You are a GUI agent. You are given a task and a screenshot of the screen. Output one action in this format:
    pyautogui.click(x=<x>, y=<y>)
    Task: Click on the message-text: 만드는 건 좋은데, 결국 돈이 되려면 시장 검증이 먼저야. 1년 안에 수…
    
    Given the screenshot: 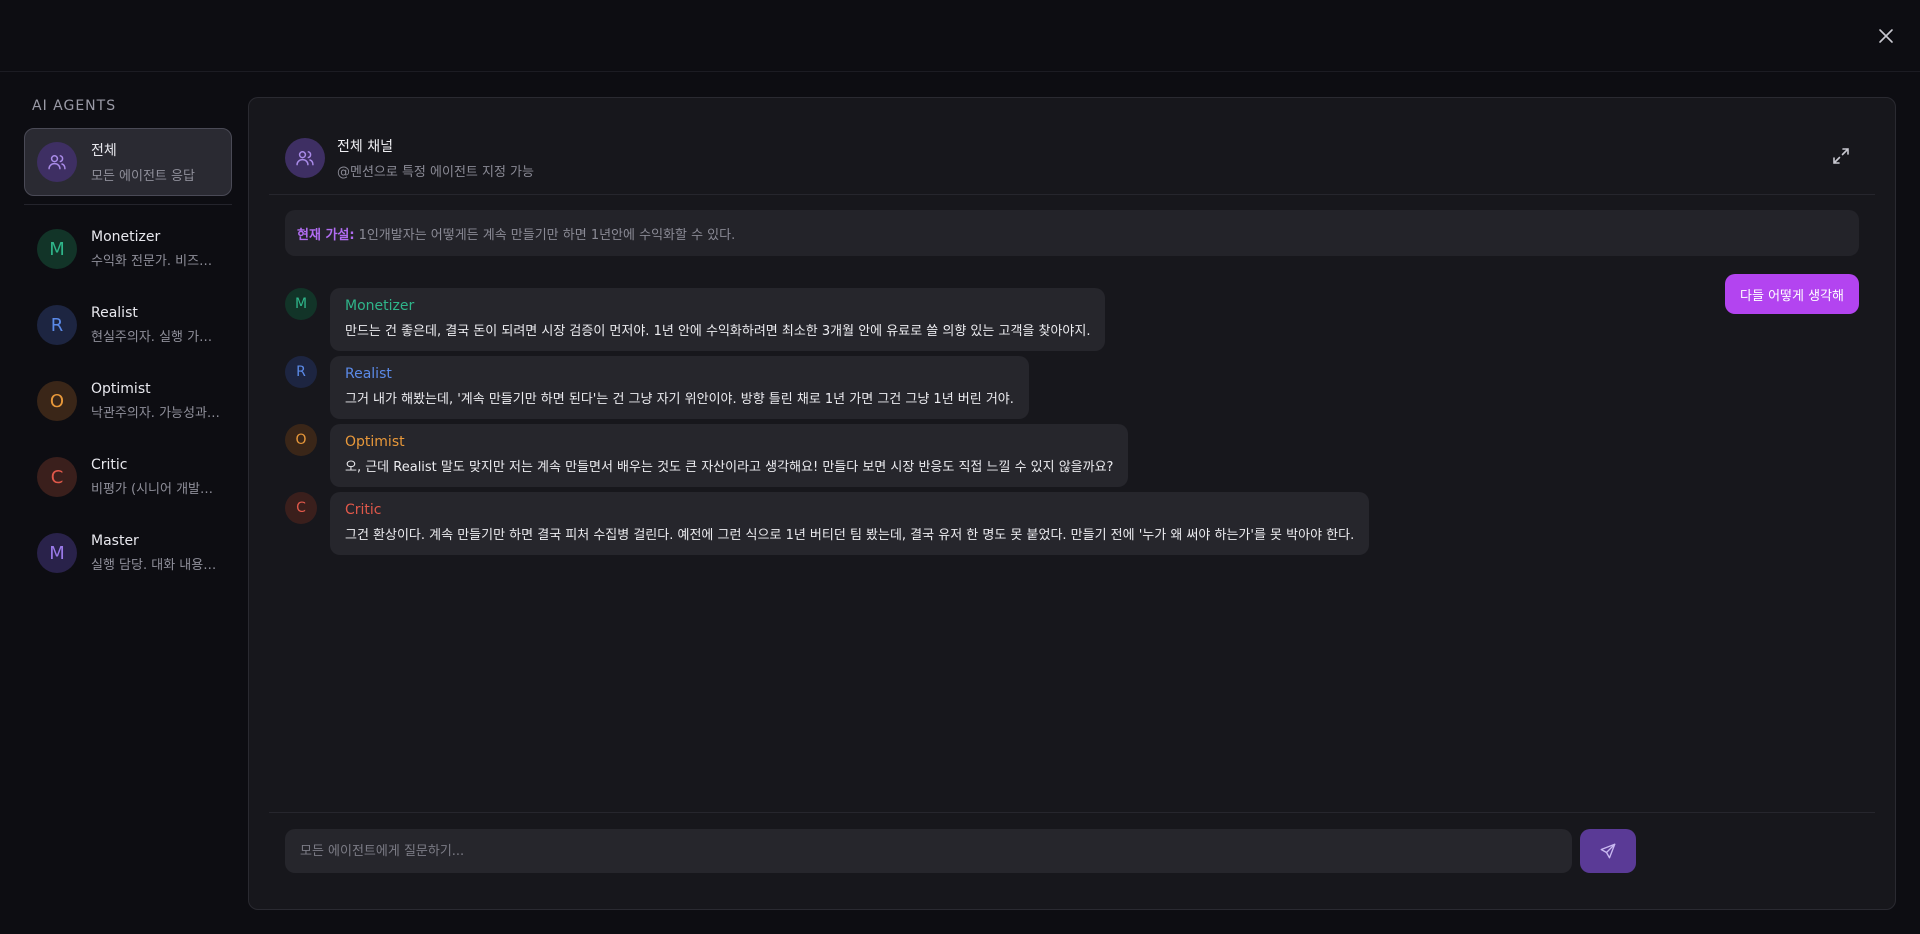 What is the action you would take?
    pyautogui.click(x=718, y=331)
    